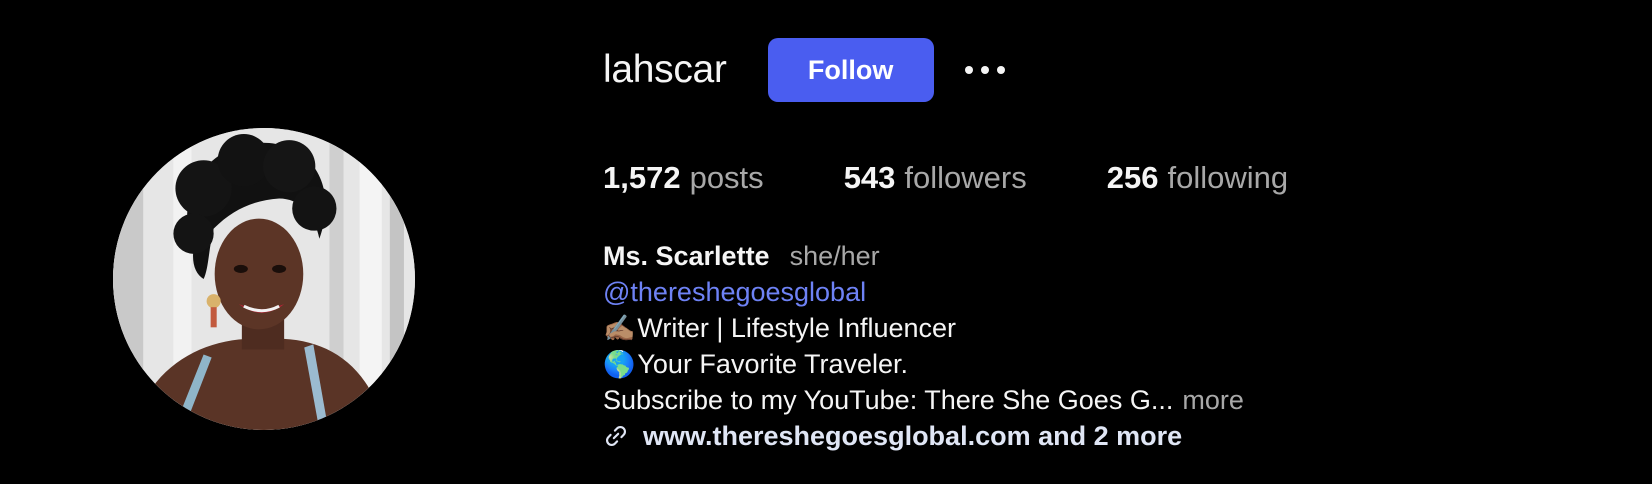 Image resolution: width=1652 pixels, height=484 pixels. I want to click on name-line: Ms. Scarlette she/her, so click(923, 256).